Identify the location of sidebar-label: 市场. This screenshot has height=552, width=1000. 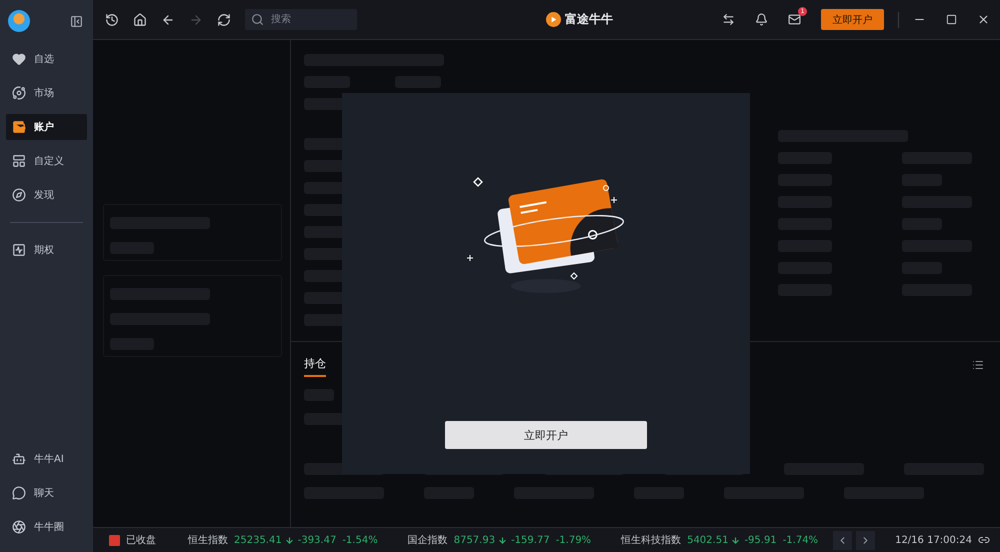
(44, 93).